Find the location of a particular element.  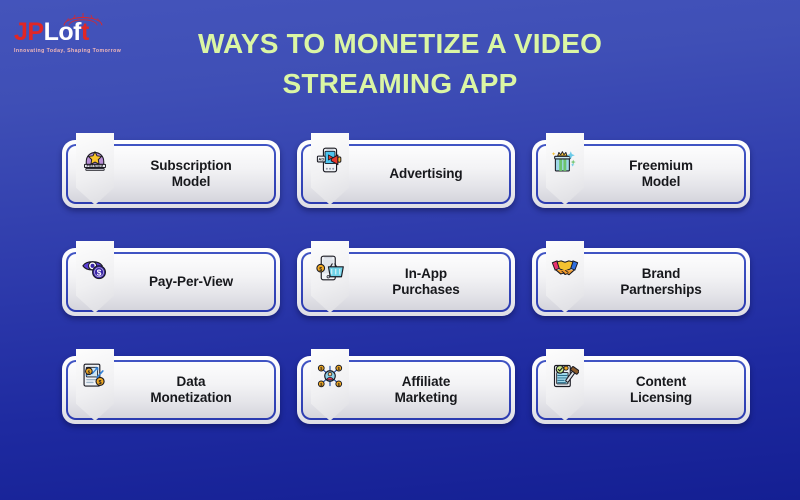

card-brand-partnerships: Brand Partnerships is located at coordinates (641, 278).